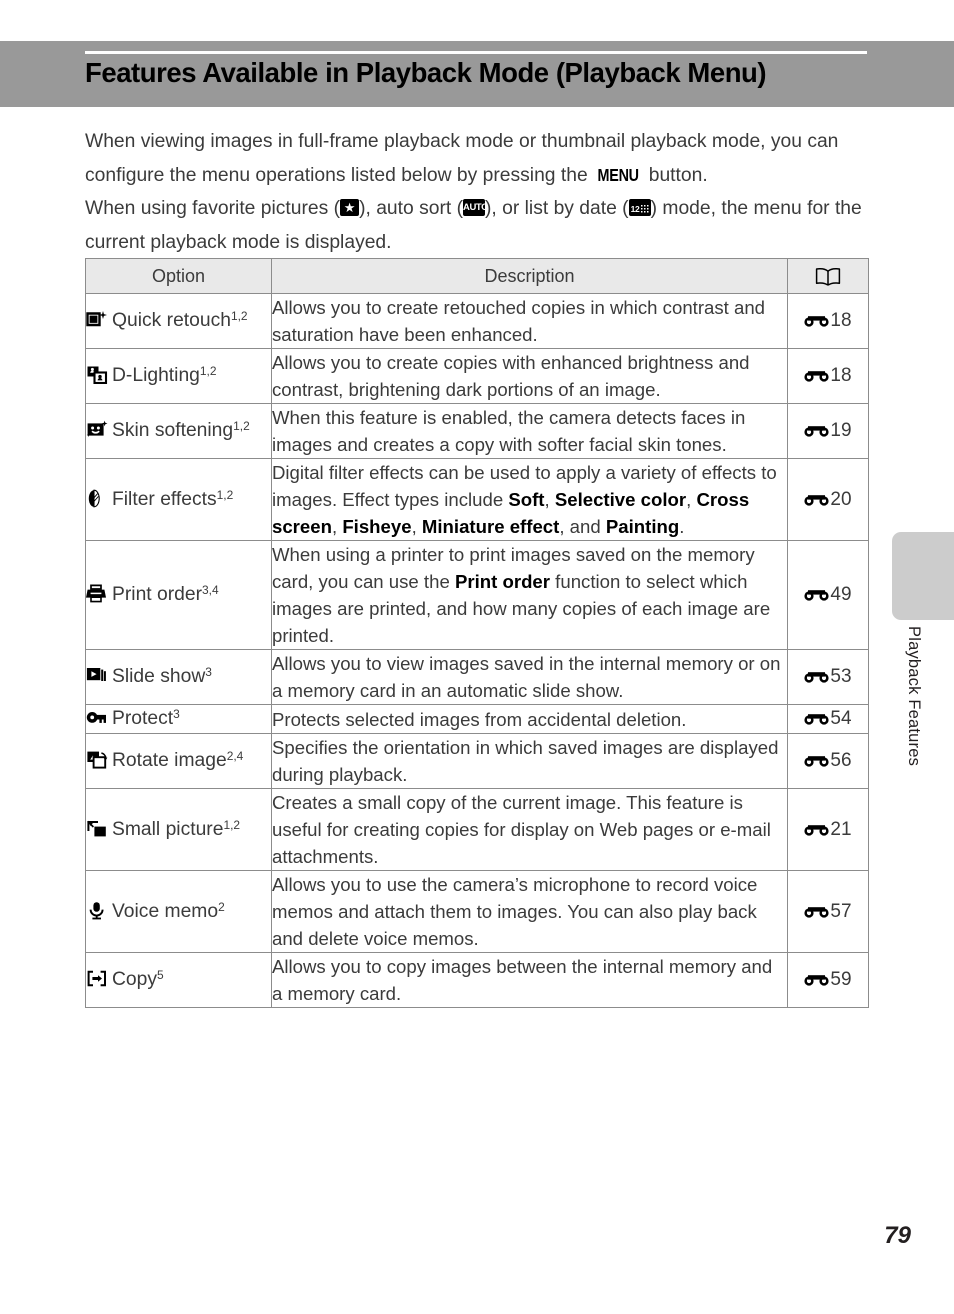  What do you see at coordinates (169, 760) in the screenshot?
I see `option-label: Rotate image` at bounding box center [169, 760].